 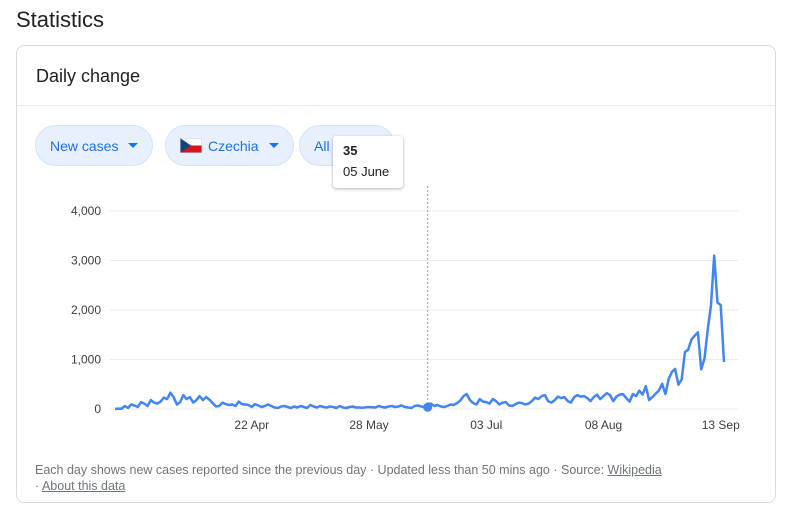 What do you see at coordinates (86, 261) in the screenshot?
I see `y-tick-label: 3,000` at bounding box center [86, 261].